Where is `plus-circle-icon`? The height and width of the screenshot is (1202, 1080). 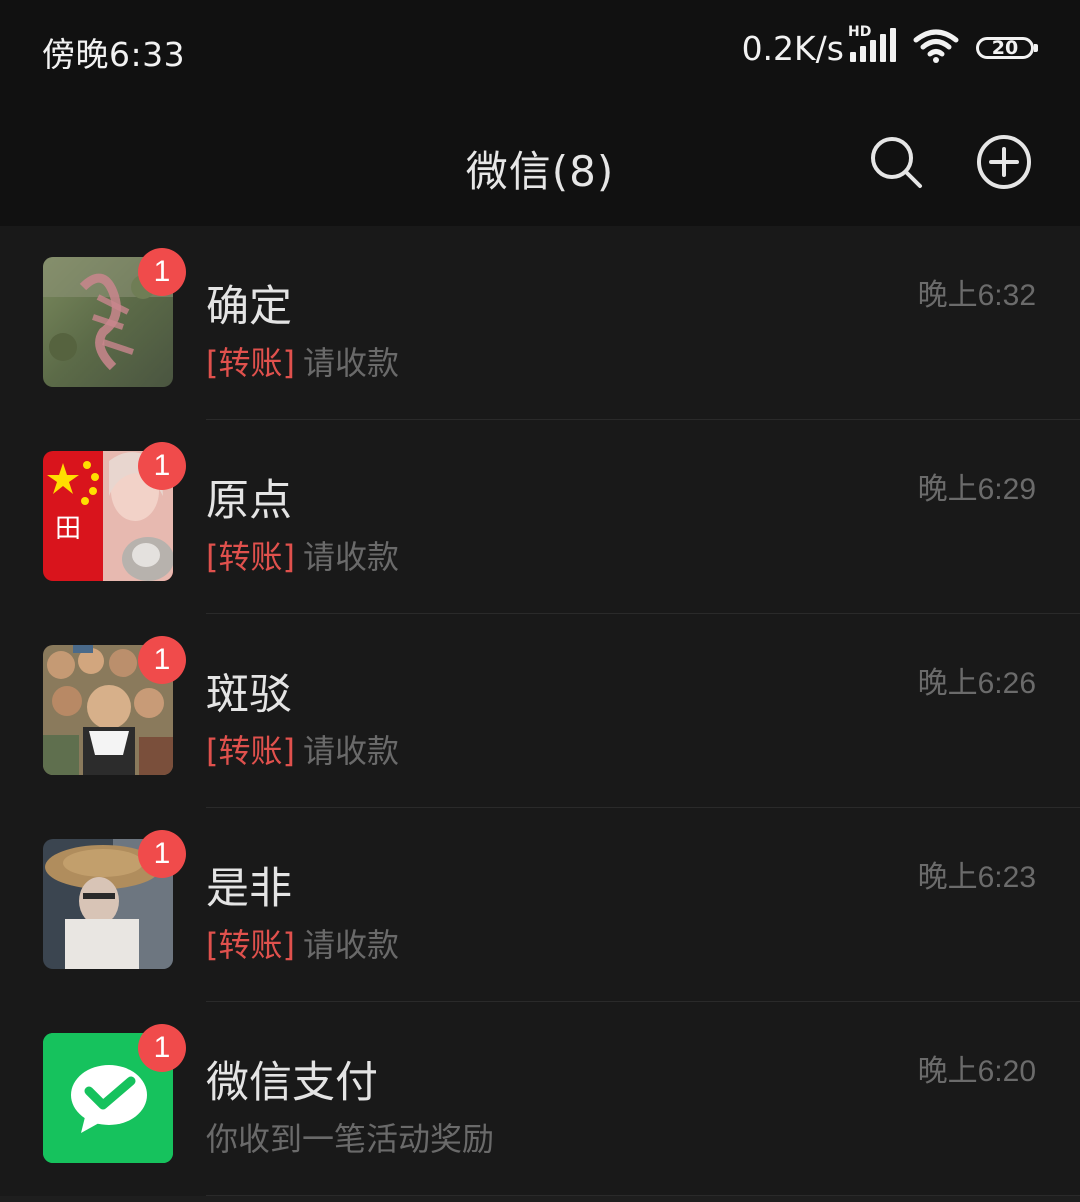
plus-circle-icon is located at coordinates (1004, 162).